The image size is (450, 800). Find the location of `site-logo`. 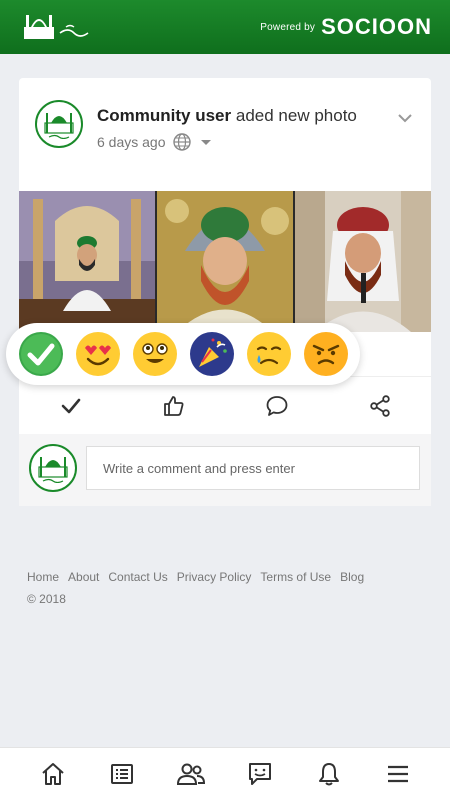

site-logo is located at coordinates (60, 27).